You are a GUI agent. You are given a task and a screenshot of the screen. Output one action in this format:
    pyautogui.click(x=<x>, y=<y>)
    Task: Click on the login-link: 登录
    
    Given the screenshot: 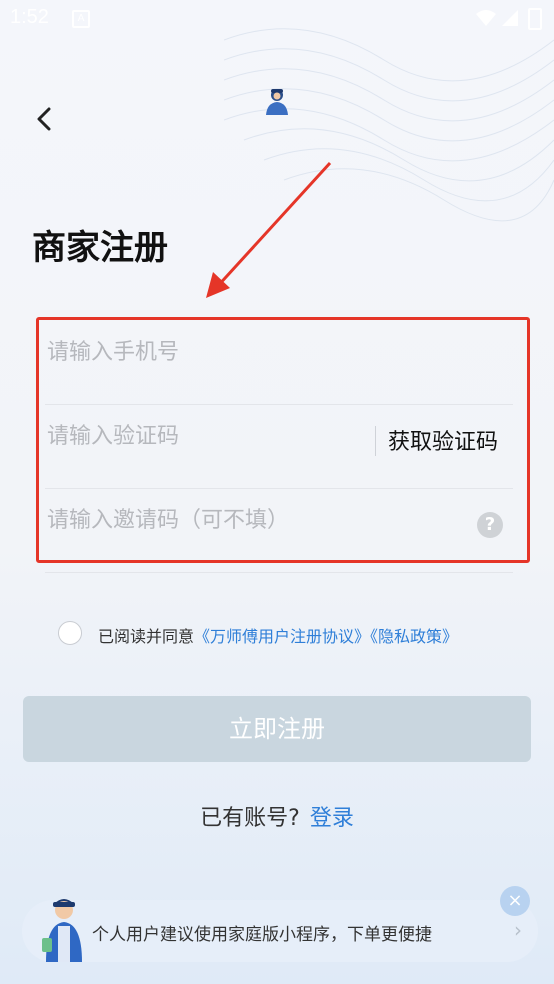 What is the action you would take?
    pyautogui.click(x=332, y=818)
    